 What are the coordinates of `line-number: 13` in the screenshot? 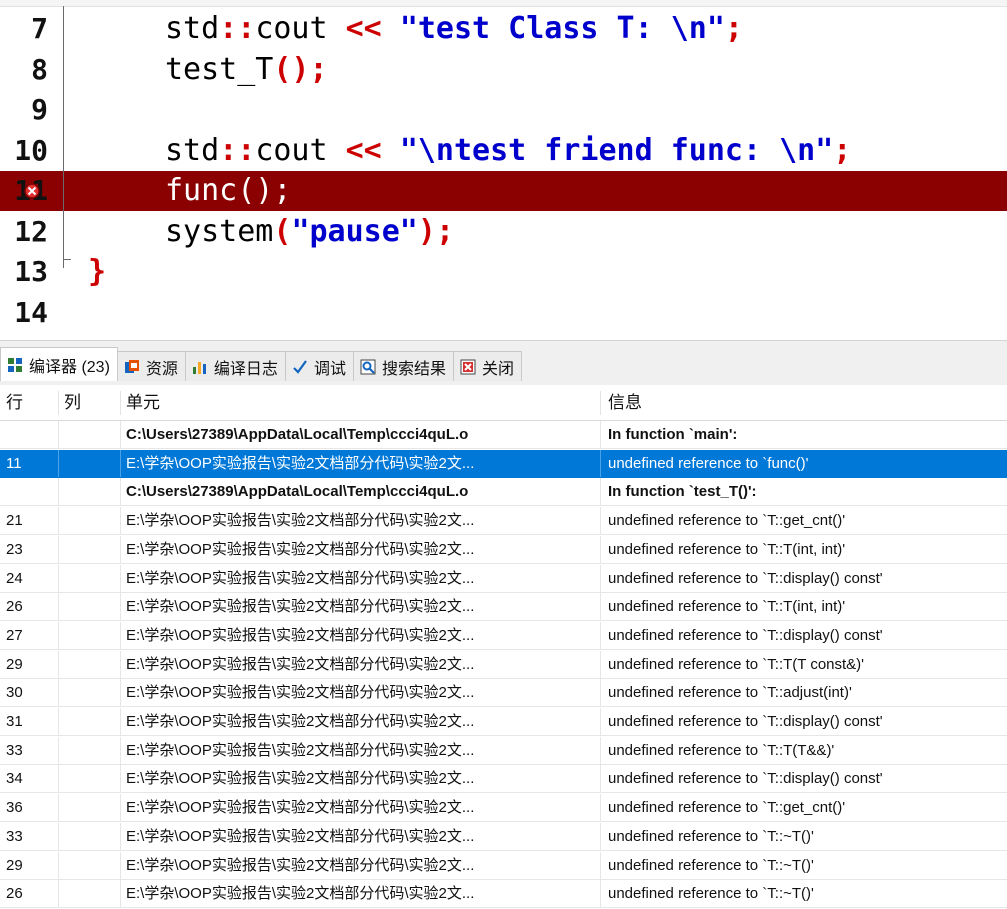 It's located at (24, 272).